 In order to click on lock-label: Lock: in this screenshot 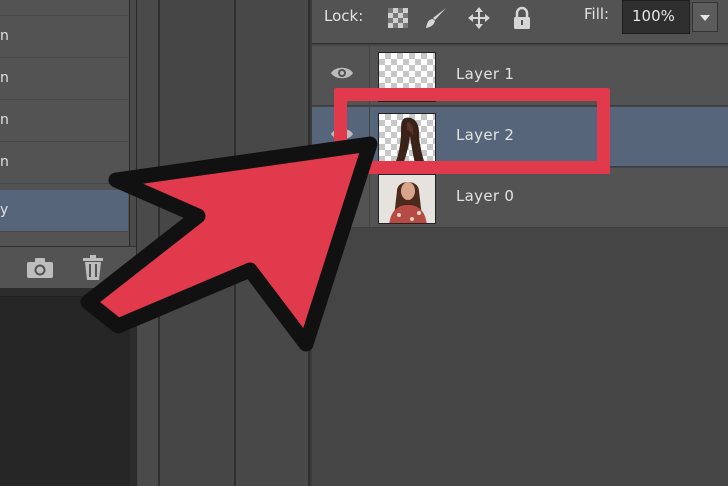, I will do `click(344, 16)`.